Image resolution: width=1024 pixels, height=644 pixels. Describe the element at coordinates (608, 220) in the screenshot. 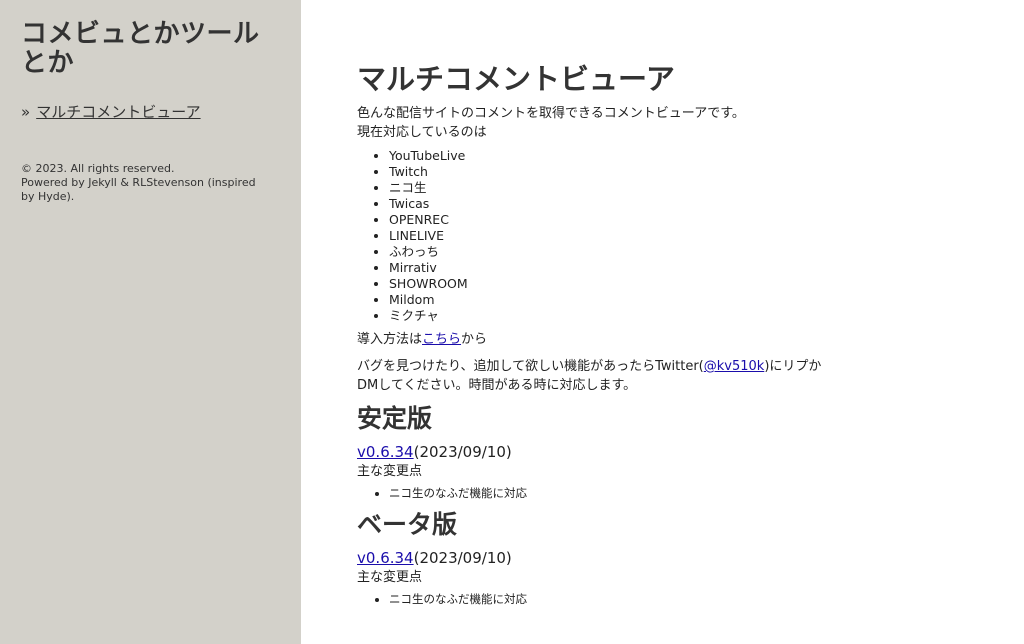

I see `list-item: OPENREC` at that location.